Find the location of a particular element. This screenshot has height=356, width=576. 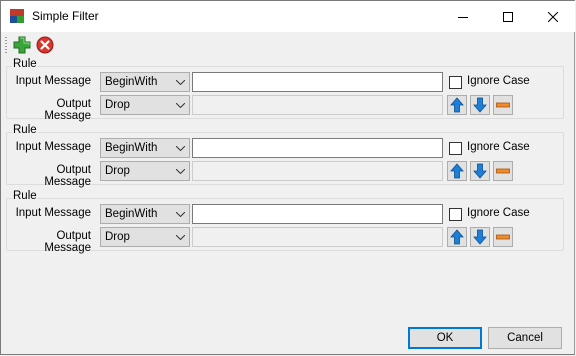

toolbar is located at coordinates (288, 45).